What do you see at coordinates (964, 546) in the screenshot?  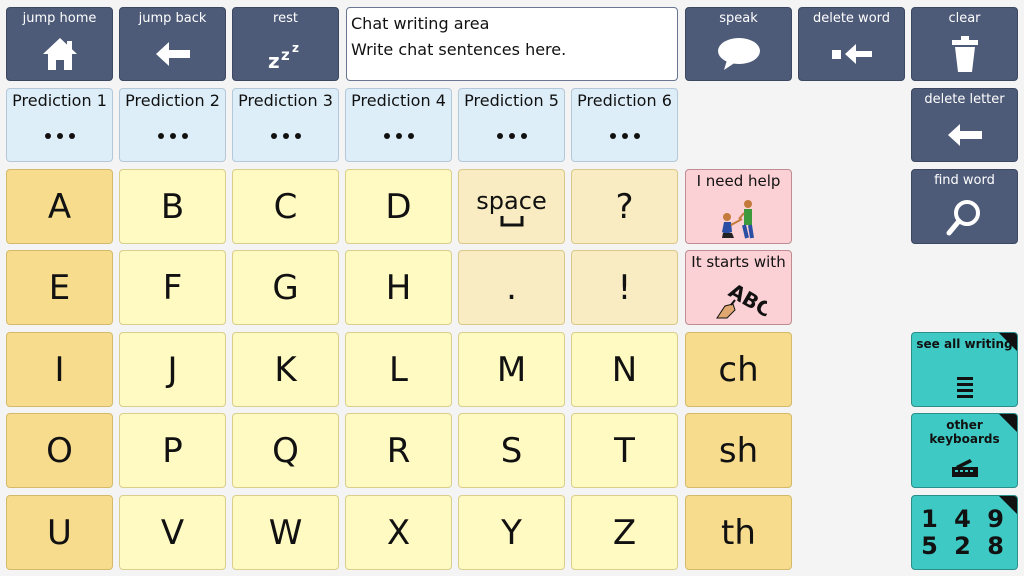 I see `numbers-line-2: 5 2 8` at bounding box center [964, 546].